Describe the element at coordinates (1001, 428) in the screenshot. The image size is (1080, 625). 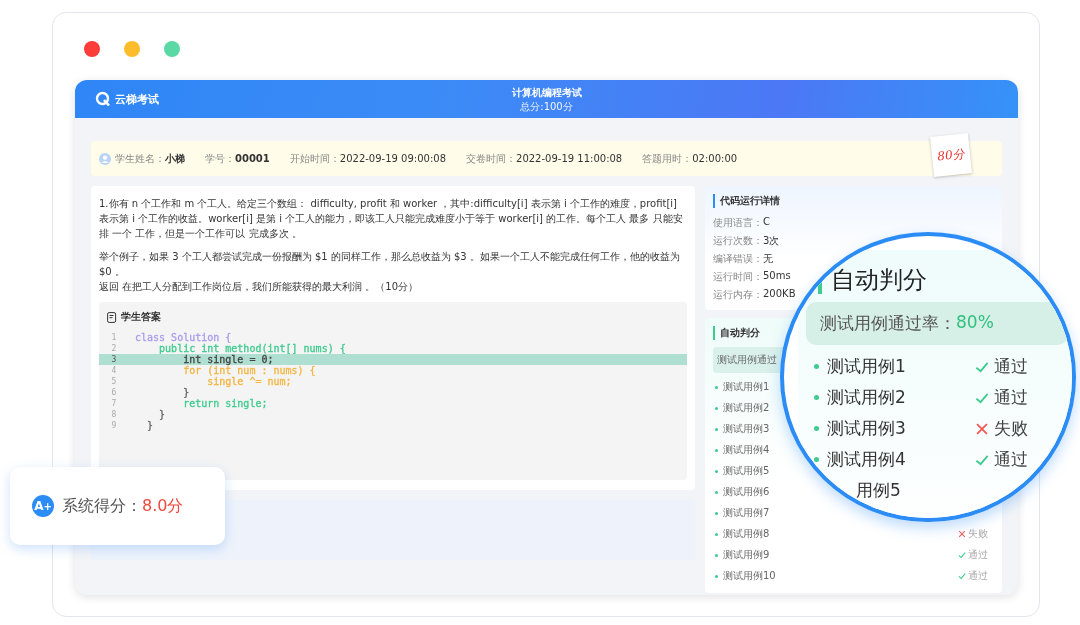
I see `magnified-test-result: 失败` at that location.